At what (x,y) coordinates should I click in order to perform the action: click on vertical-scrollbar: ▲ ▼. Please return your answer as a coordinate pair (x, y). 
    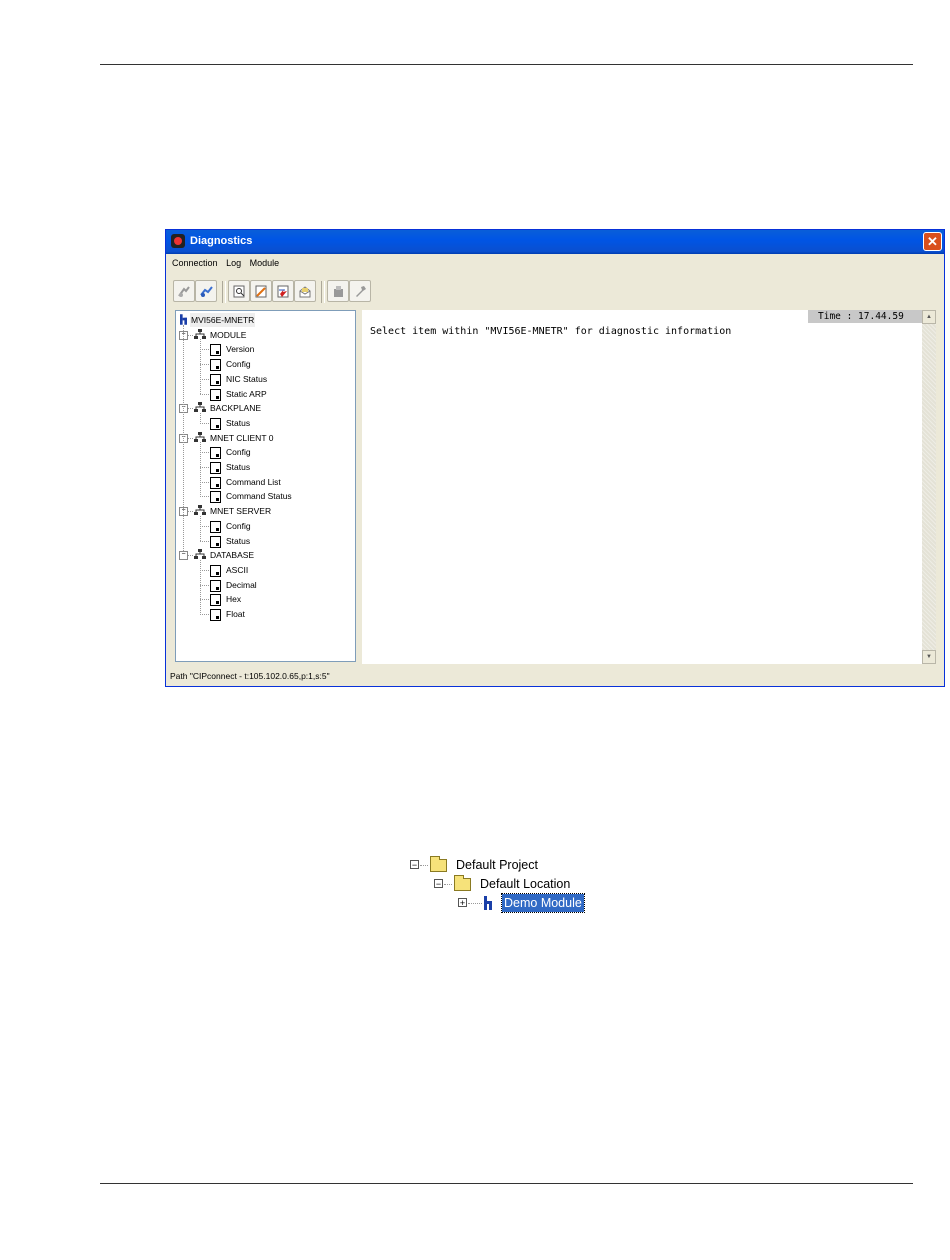
    Looking at the image, I should click on (929, 487).